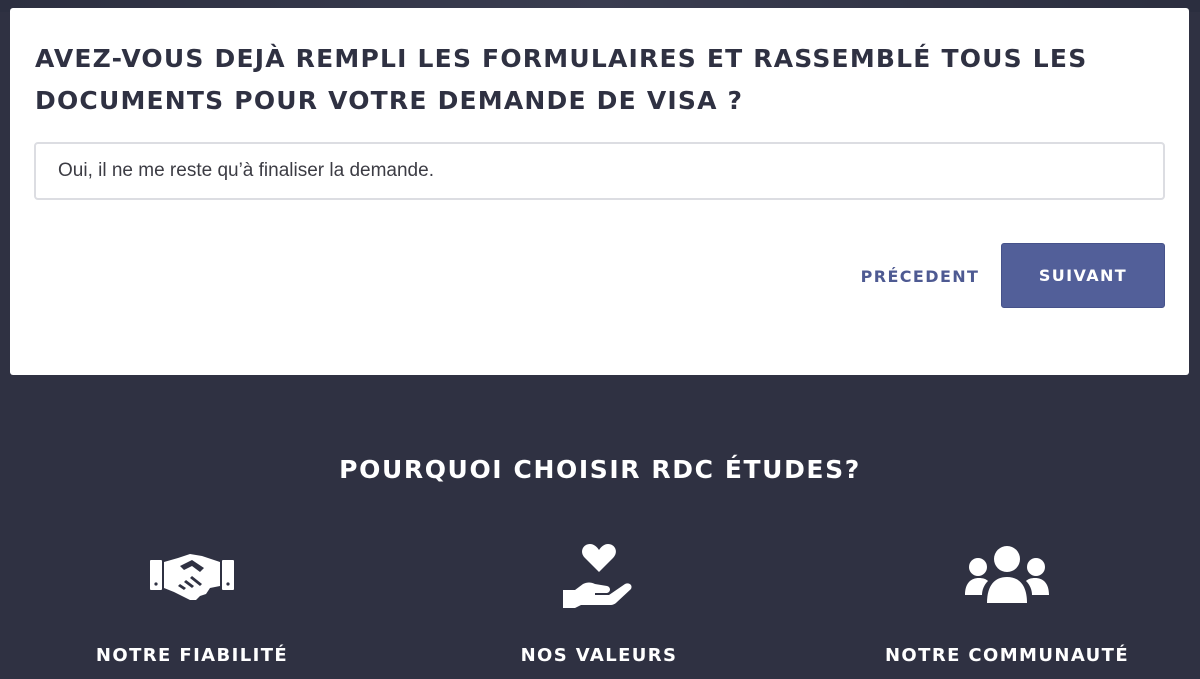 This screenshot has width=1200, height=679. I want to click on feature-community-label: NOTRE COMMUNAUTÉ, so click(1007, 655).